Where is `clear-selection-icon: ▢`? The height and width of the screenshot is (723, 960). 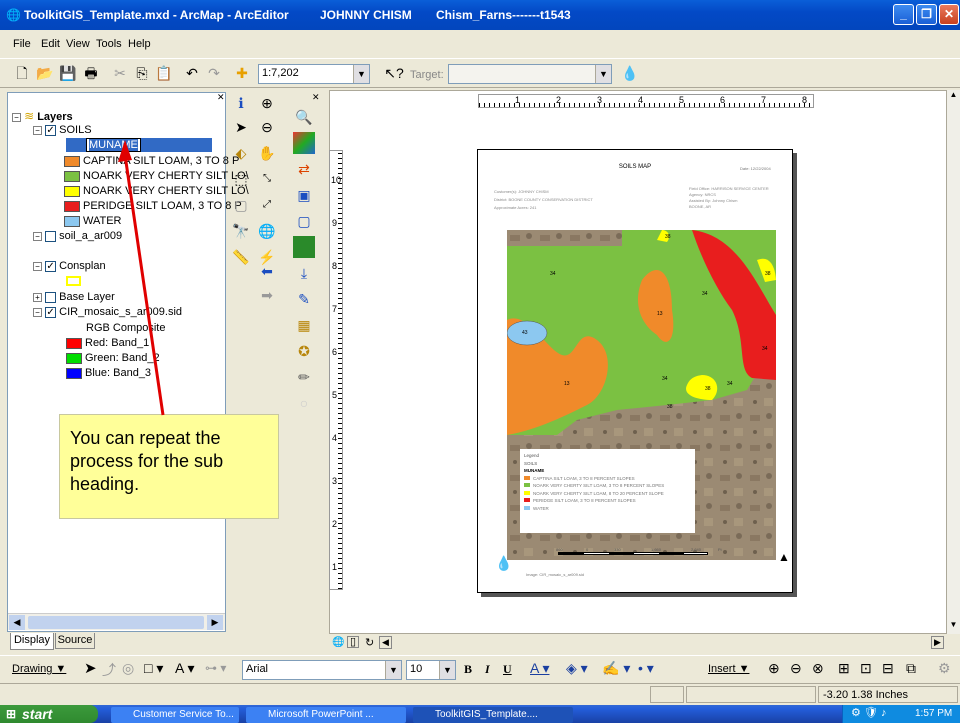 clear-selection-icon: ▢ is located at coordinates (241, 205).